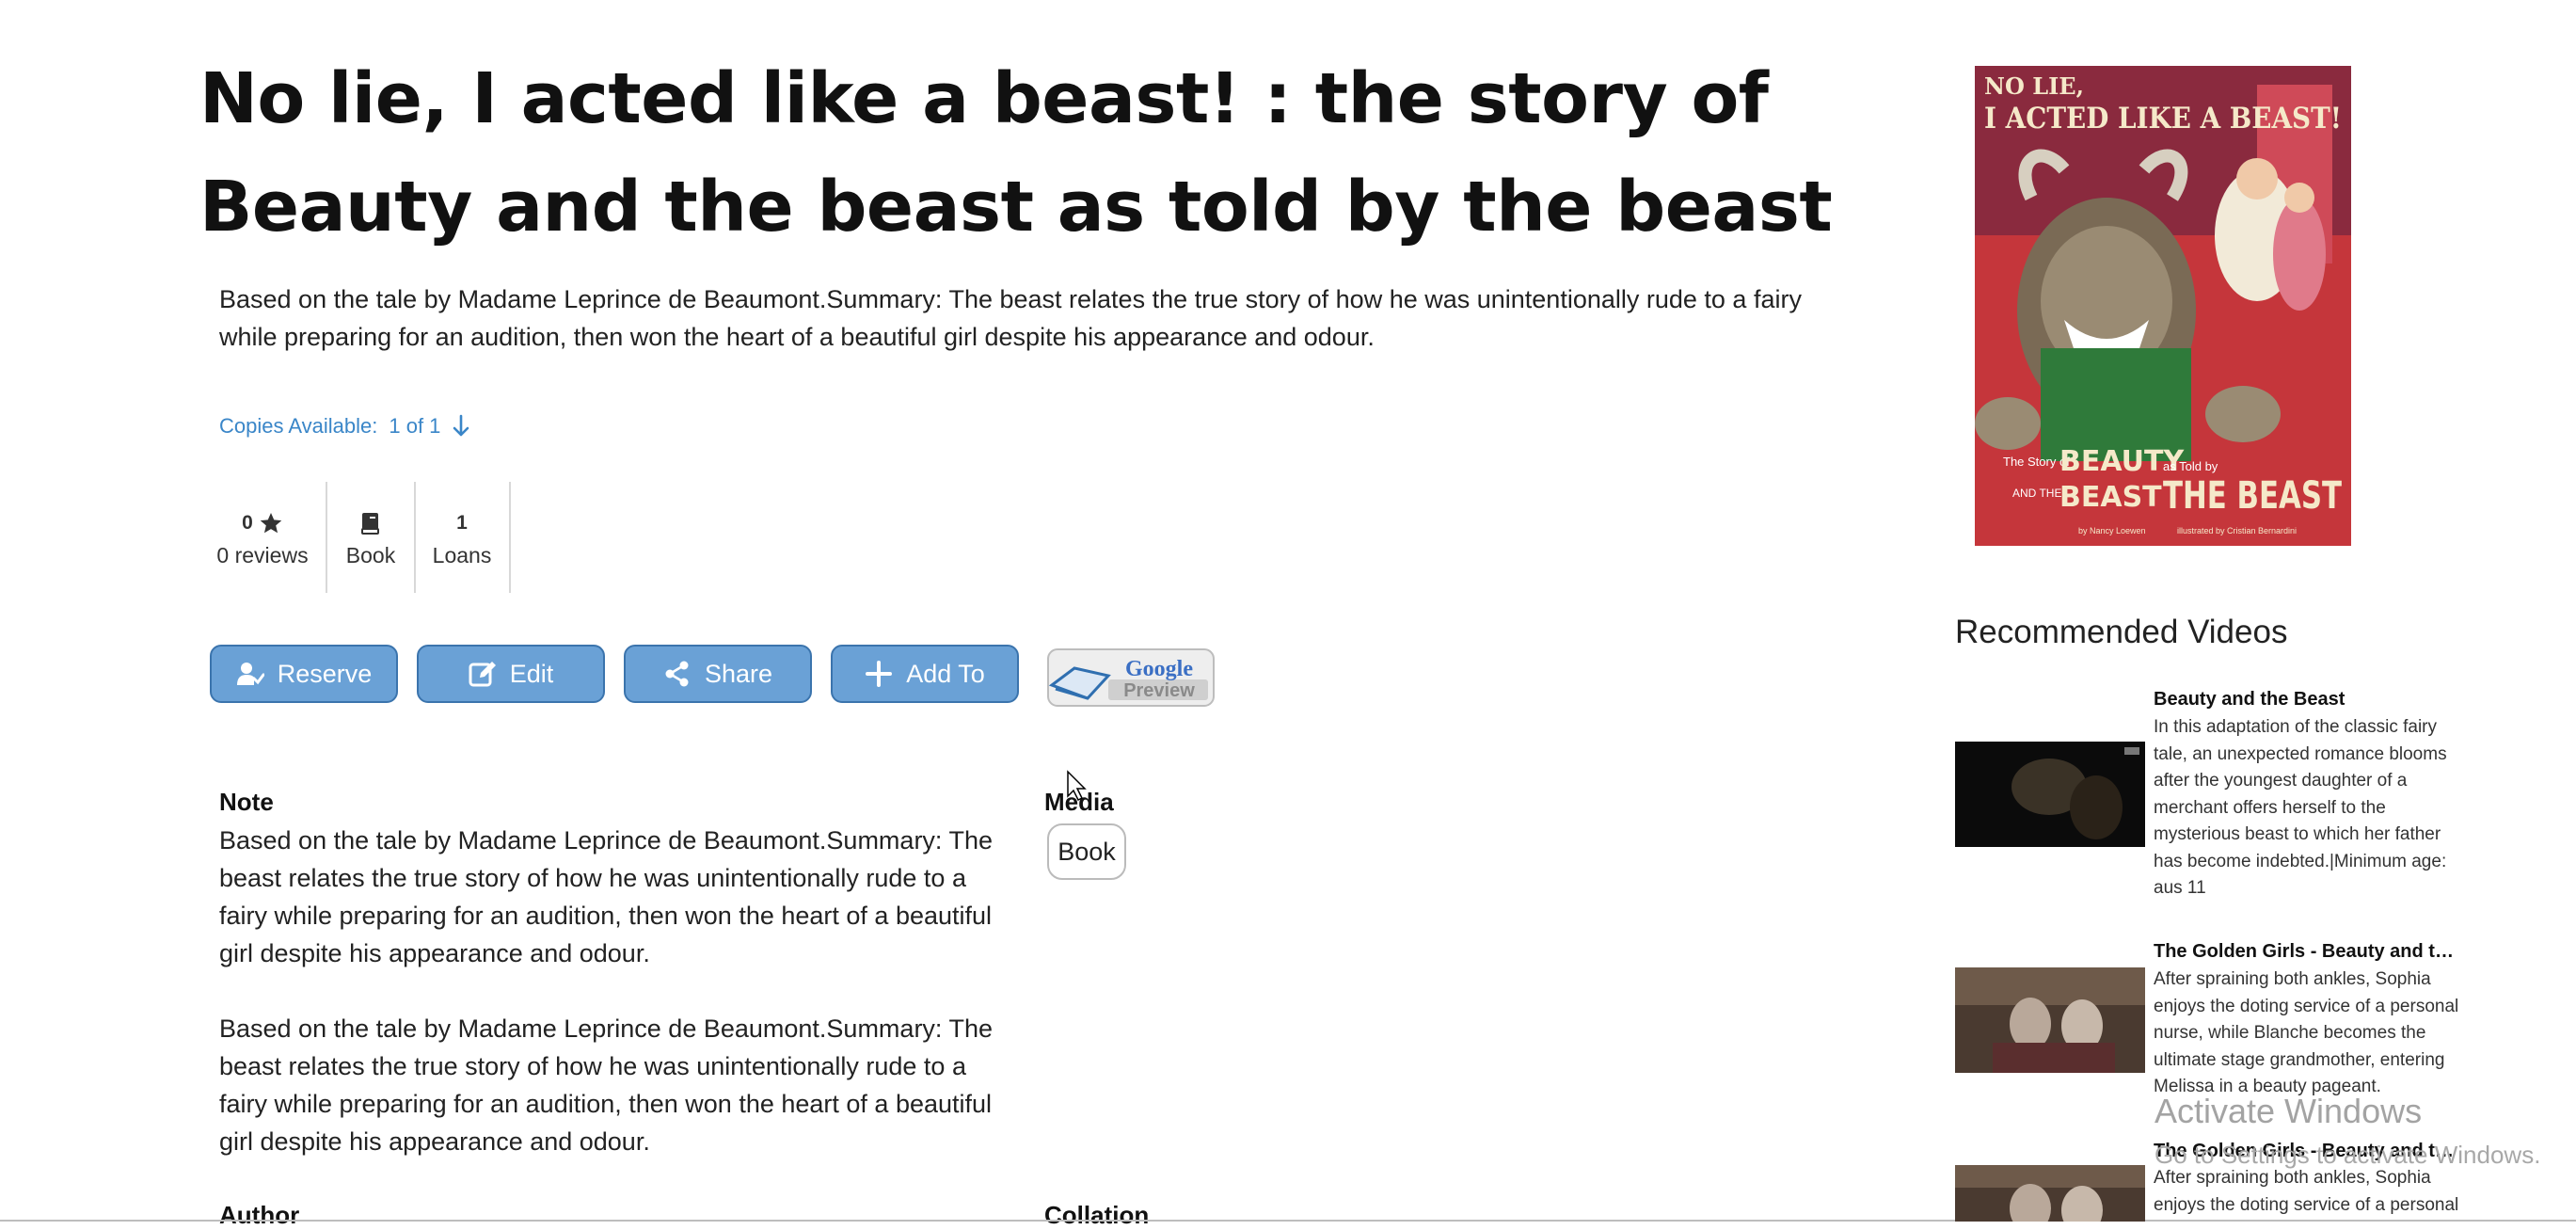 This screenshot has width=2576, height=1230. I want to click on edit-icon, so click(482, 674).